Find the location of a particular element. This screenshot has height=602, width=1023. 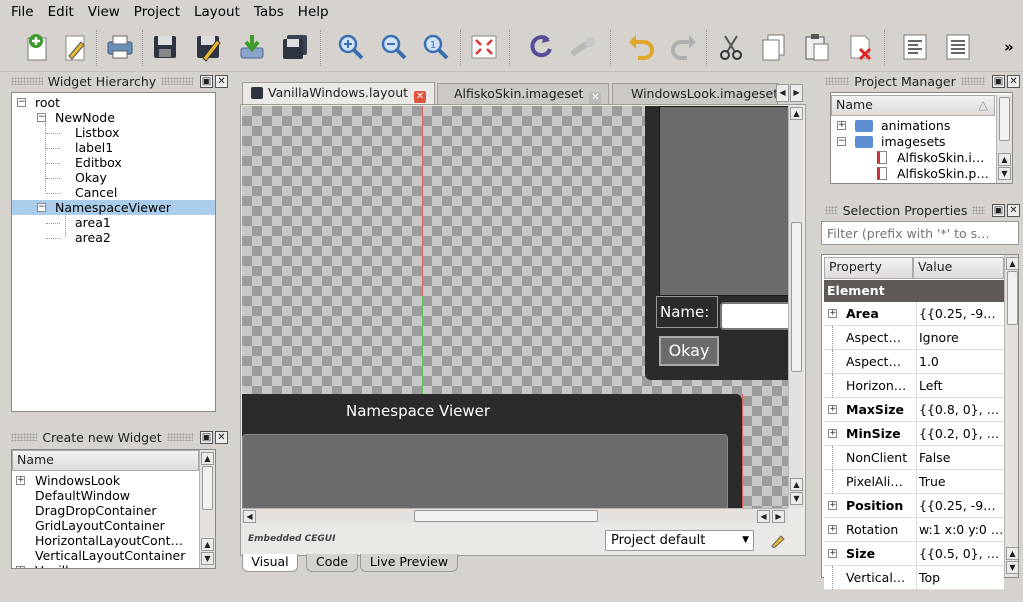

zoom-reset-icon: 1 is located at coordinates (436, 47).